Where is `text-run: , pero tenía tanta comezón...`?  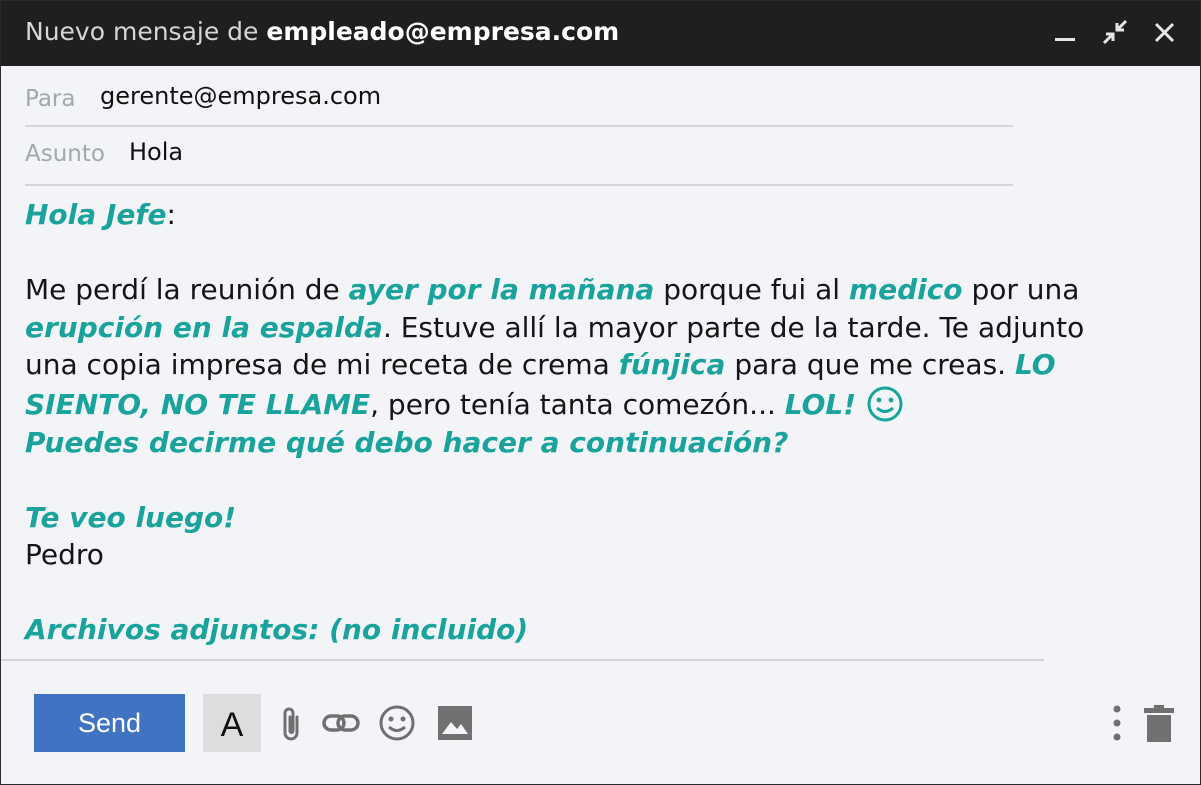
text-run: , pero tenía tanta comezón... is located at coordinates (577, 404).